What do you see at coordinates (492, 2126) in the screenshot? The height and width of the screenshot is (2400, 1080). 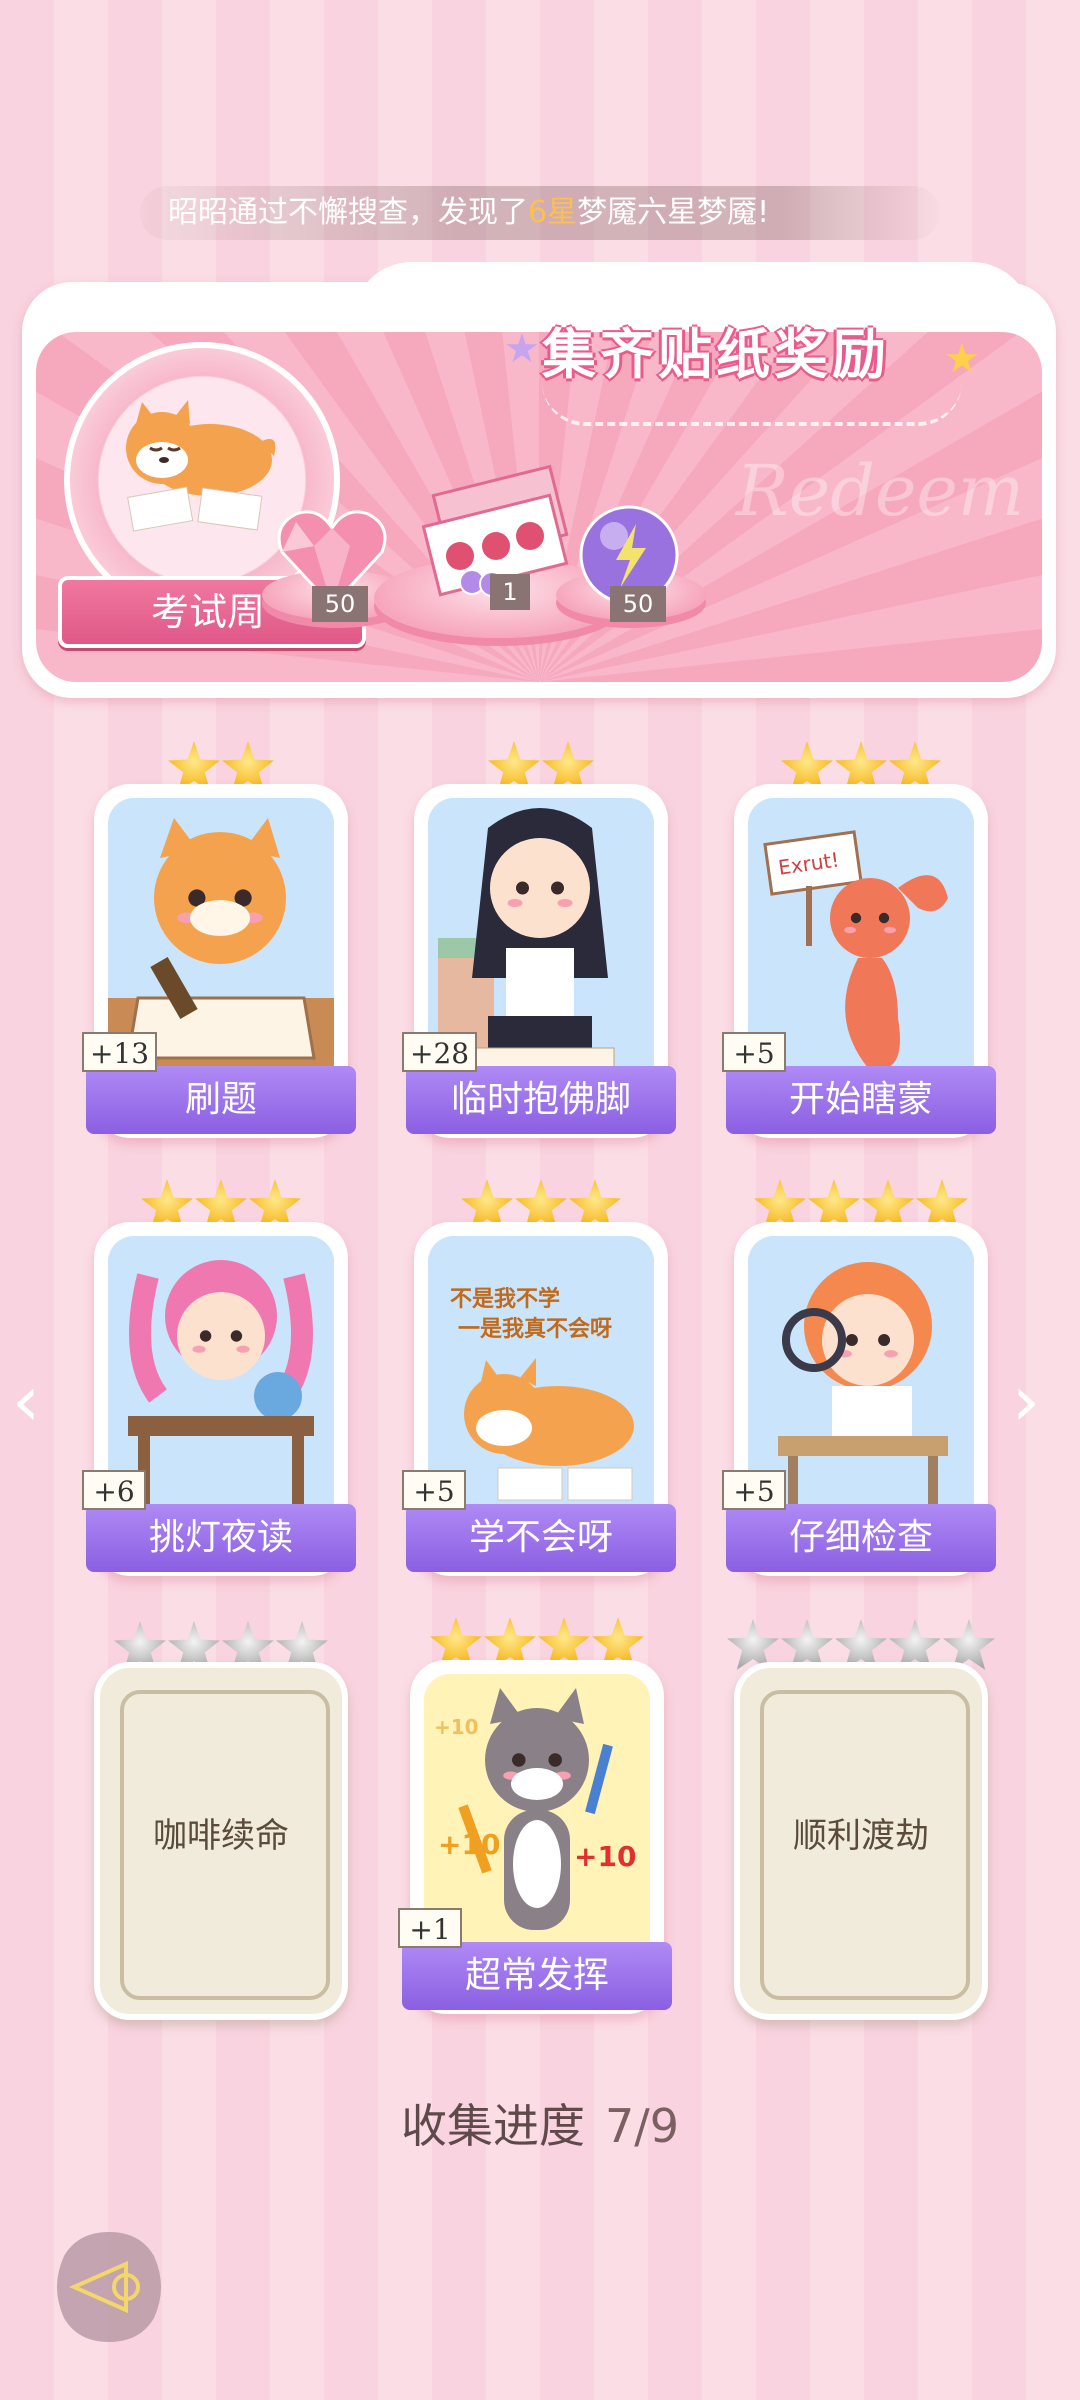 I see `progress-label: 收集进度` at bounding box center [492, 2126].